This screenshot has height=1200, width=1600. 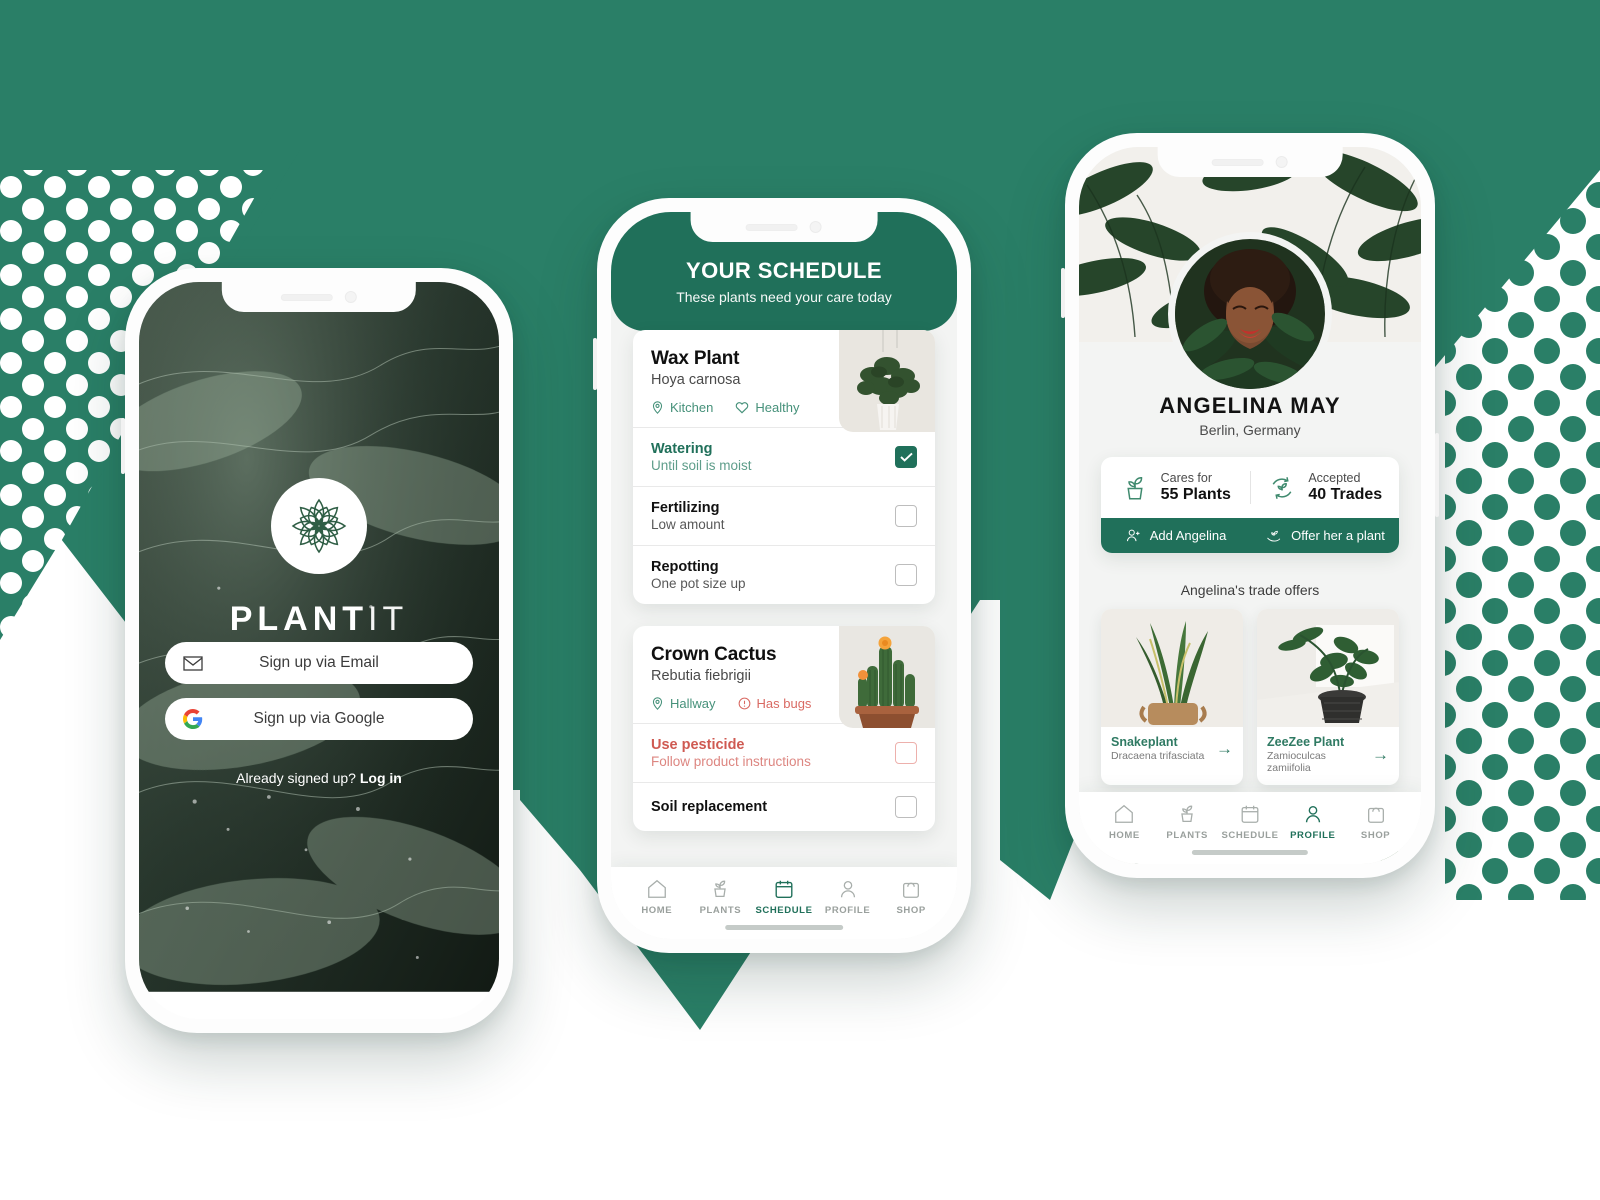 I want to click on tab-shop-label: SHOP, so click(x=1375, y=835).